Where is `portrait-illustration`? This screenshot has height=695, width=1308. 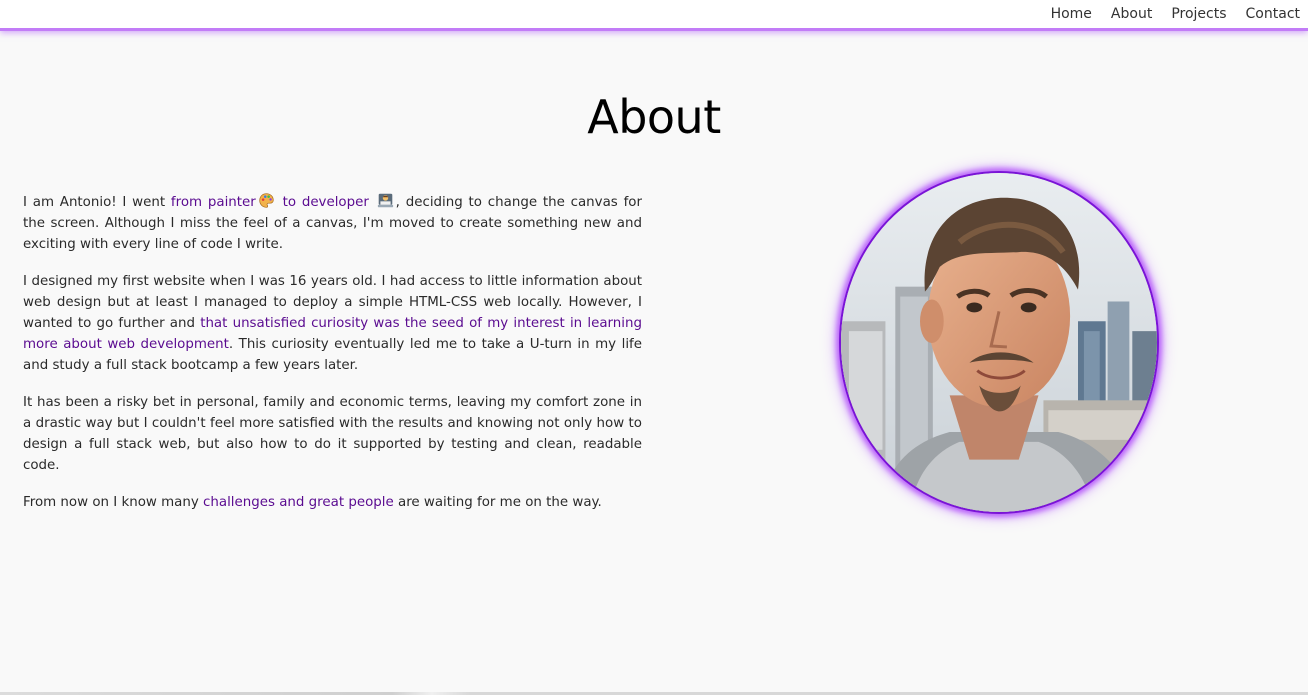
portrait-illustration is located at coordinates (999, 342).